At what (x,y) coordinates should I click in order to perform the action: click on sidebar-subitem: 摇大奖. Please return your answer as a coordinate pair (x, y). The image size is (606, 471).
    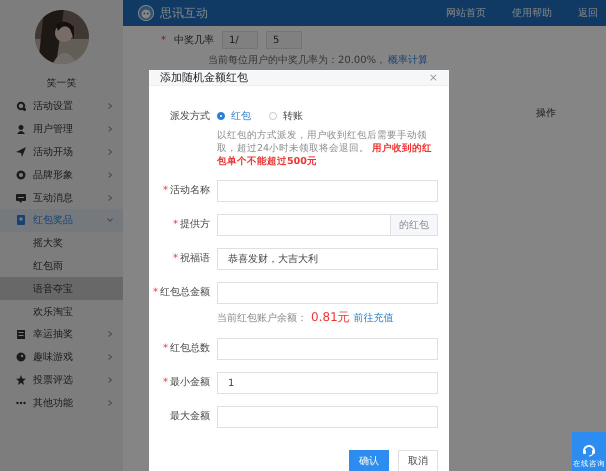
    Looking at the image, I should click on (61, 243).